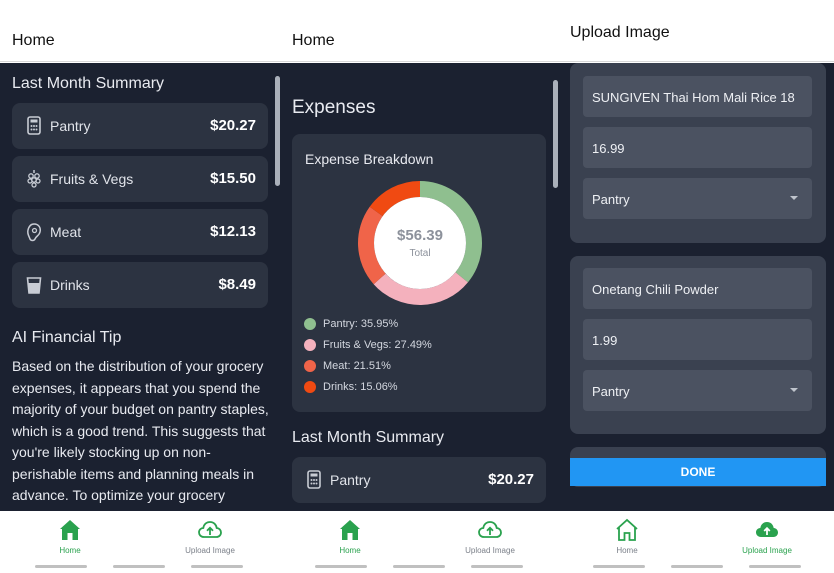  Describe the element at coordinates (35, 179) in the screenshot. I see `grapes-icon` at that location.